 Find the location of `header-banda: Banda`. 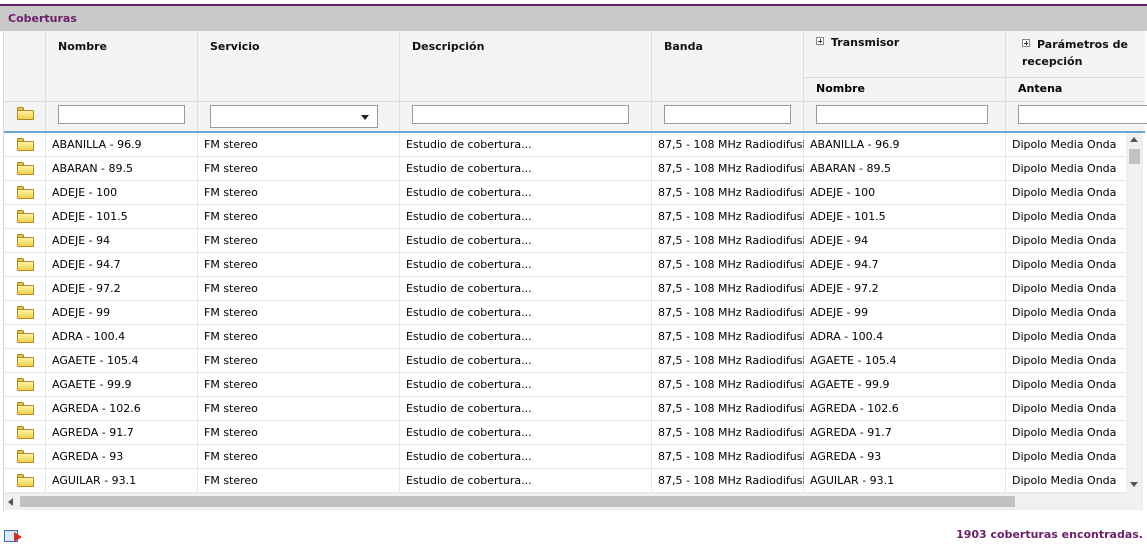

header-banda: Banda is located at coordinates (728, 66).